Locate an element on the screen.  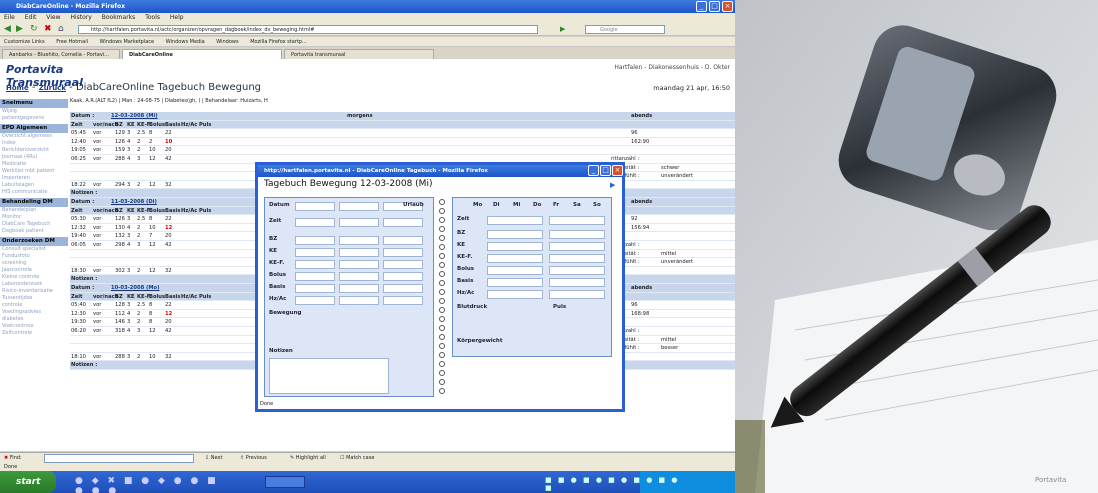
sidebar-item: Kleine controle is located at coordinates (34, 277).